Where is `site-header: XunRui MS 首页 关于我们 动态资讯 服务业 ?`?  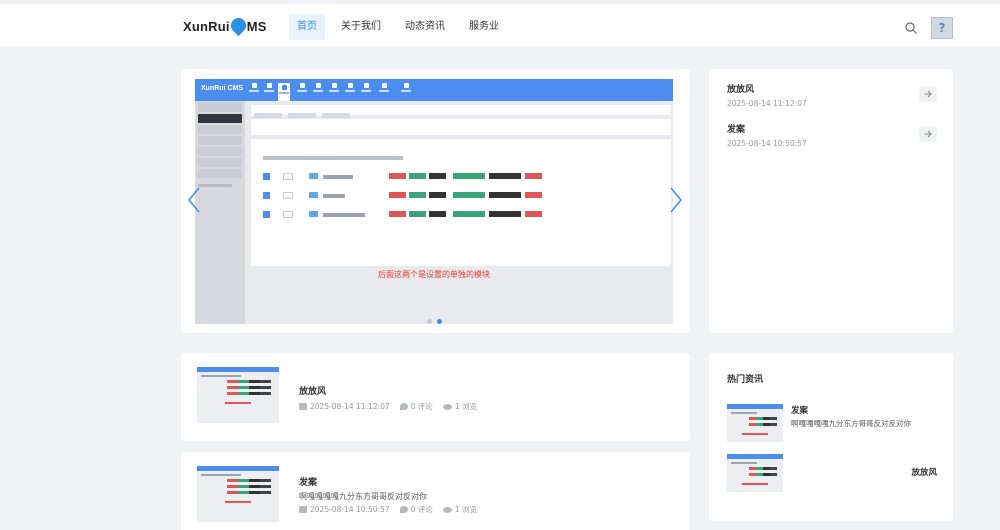 site-header: XunRui MS 首页 关于我们 动态资讯 服务业 ? is located at coordinates (500, 25).